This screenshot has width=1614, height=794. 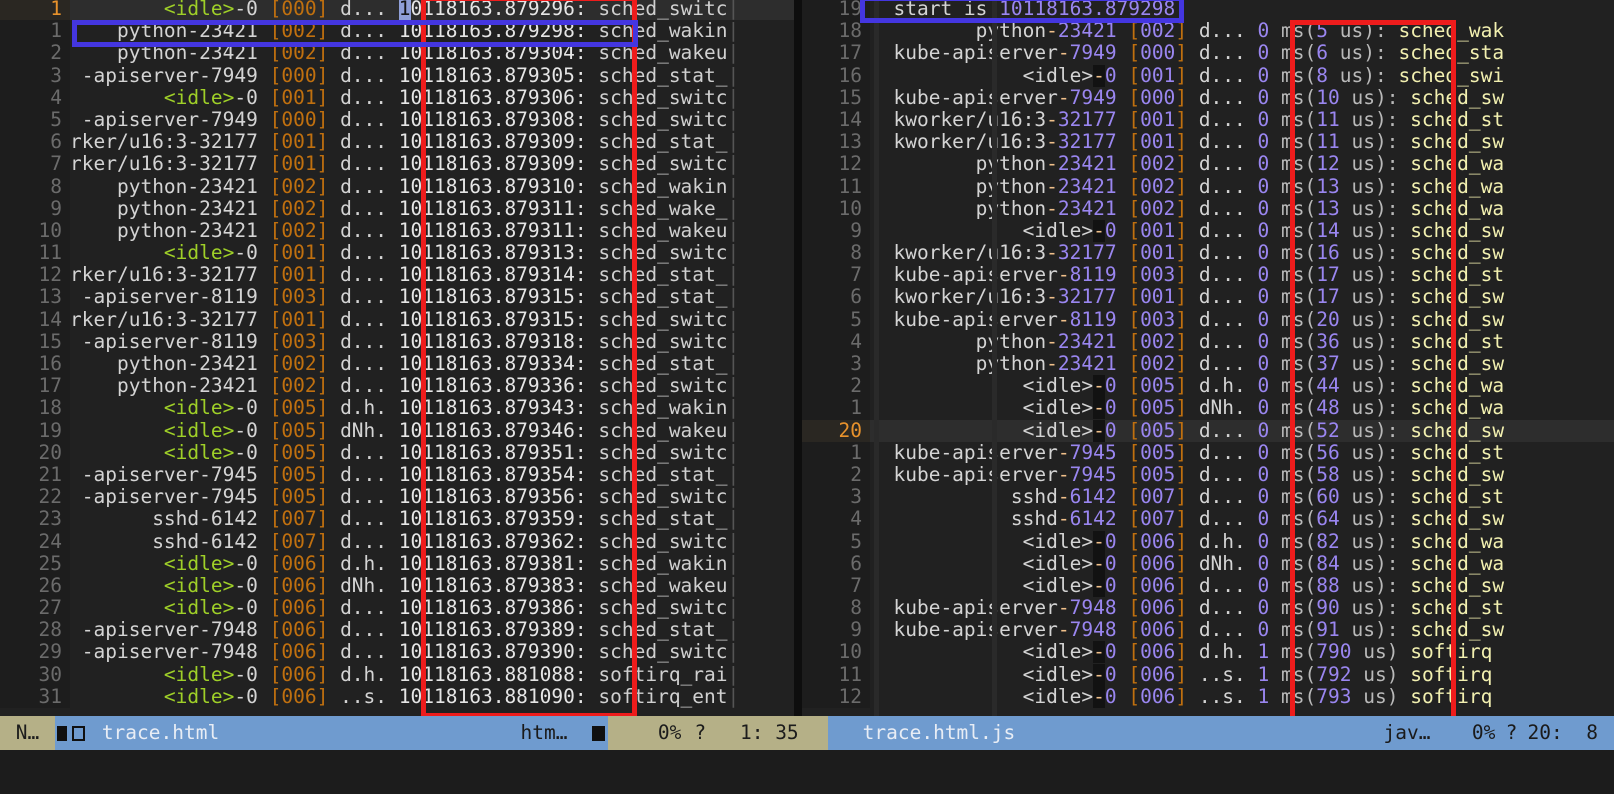 I want to click on task-name: <idle>, so click(x=199, y=696).